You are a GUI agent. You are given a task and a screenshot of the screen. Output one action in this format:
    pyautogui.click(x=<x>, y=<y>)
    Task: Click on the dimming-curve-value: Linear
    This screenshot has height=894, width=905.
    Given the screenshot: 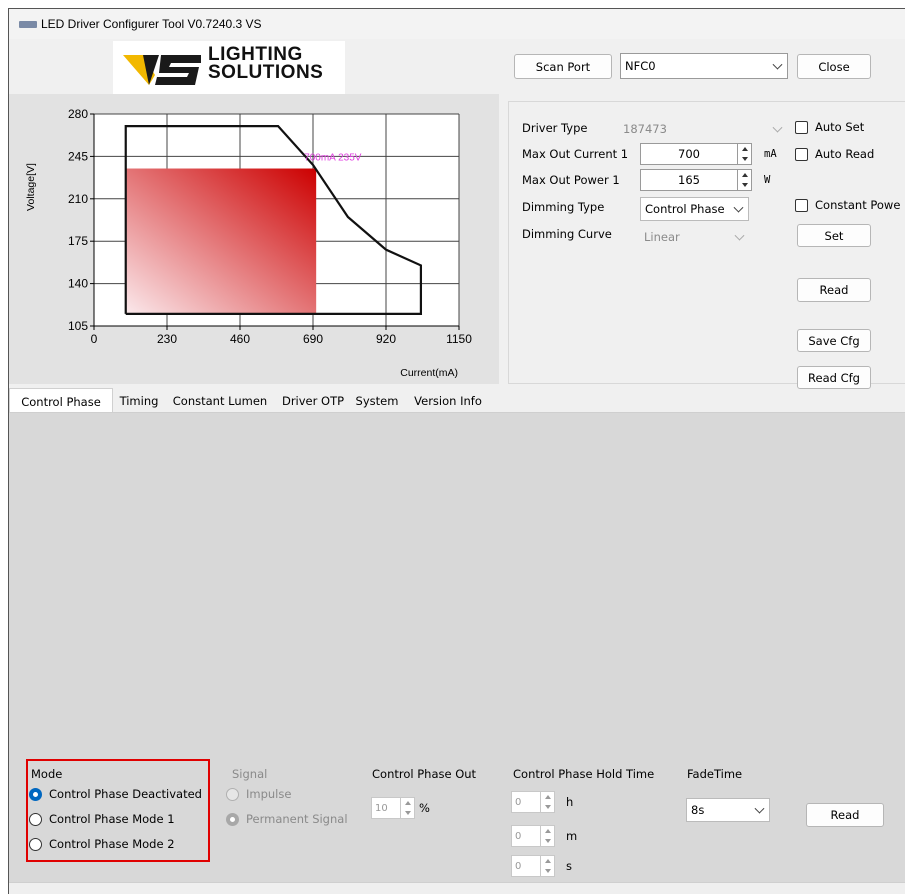 What is the action you would take?
    pyautogui.click(x=662, y=236)
    